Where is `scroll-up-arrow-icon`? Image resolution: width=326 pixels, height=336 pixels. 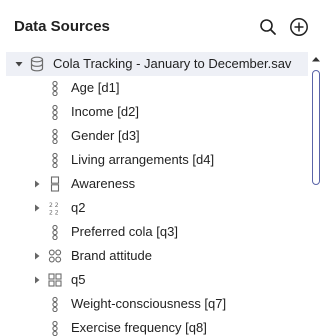
scroll-up-arrow-icon is located at coordinates (316, 59).